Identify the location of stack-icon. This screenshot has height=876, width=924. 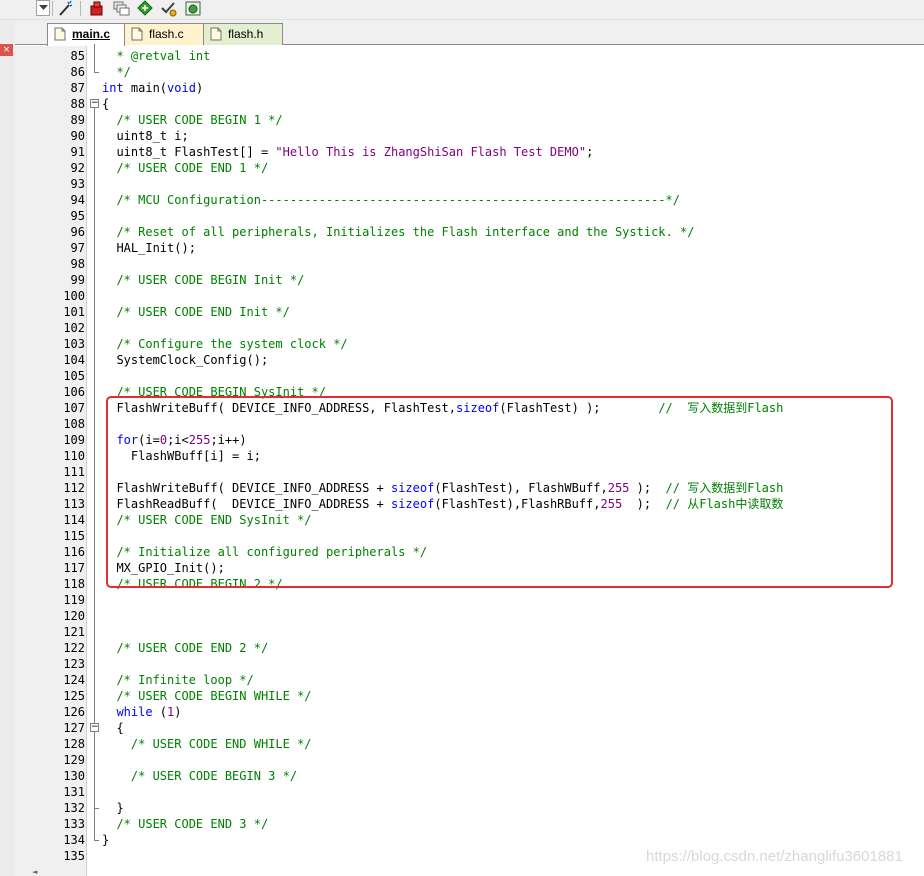
(121, 8).